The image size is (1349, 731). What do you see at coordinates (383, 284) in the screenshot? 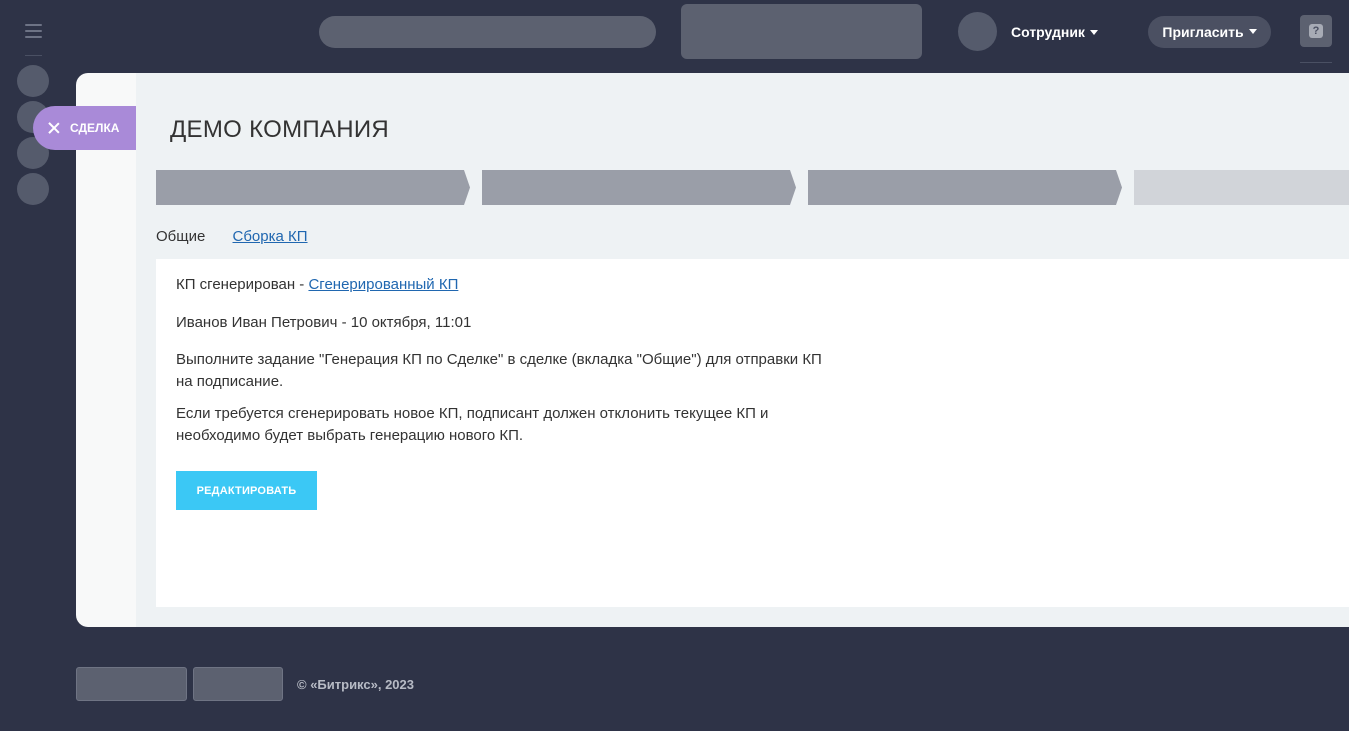
I see `generated-kp-link: Сгенерированный КП` at bounding box center [383, 284].